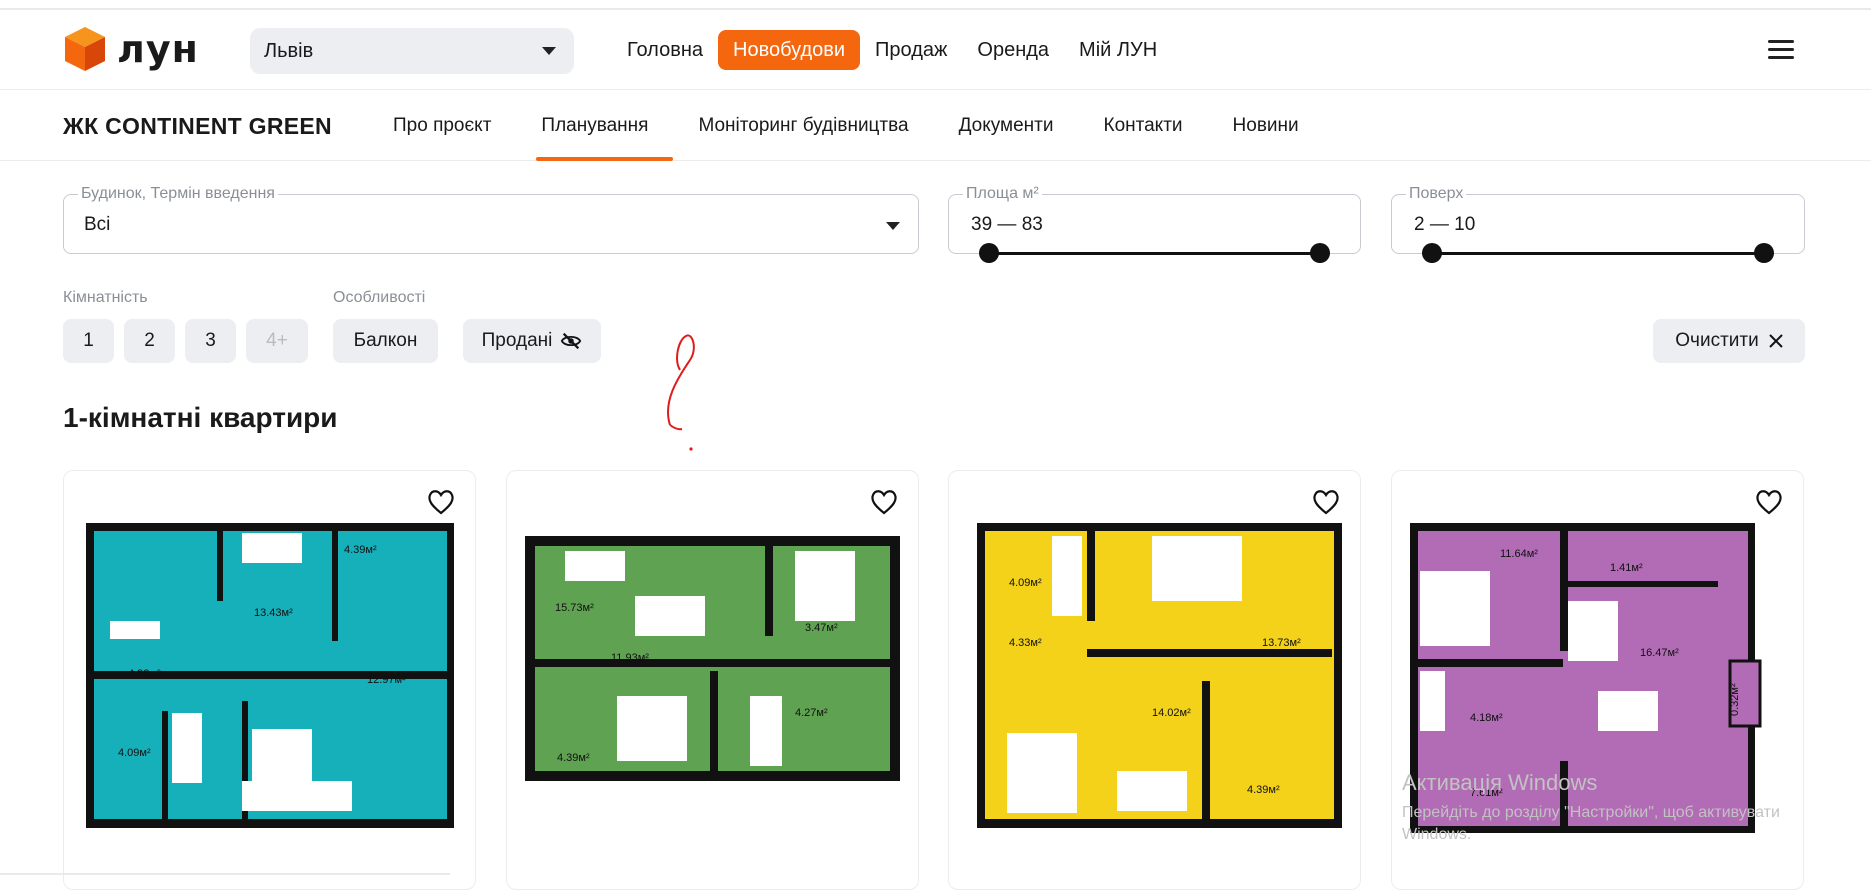  What do you see at coordinates (911, 50) in the screenshot?
I see `nav-sale: Продаж` at bounding box center [911, 50].